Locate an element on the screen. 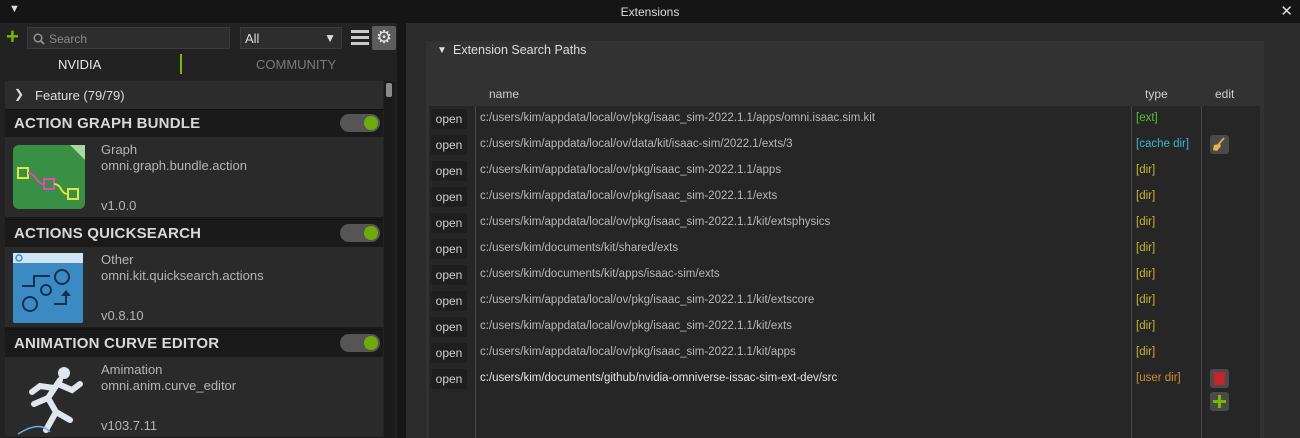 Image resolution: width=1300 pixels, height=438 pixels. extension-version: v0.8.10 is located at coordinates (122, 315).